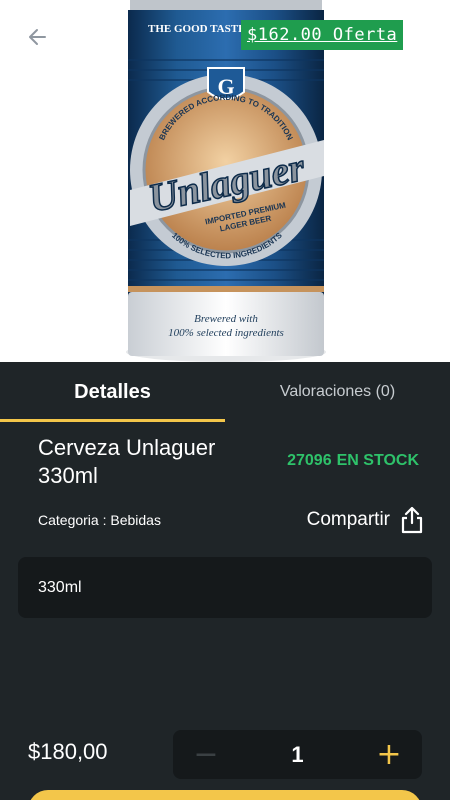  I want to click on tab-label: Valoraciones (0), so click(337, 391).